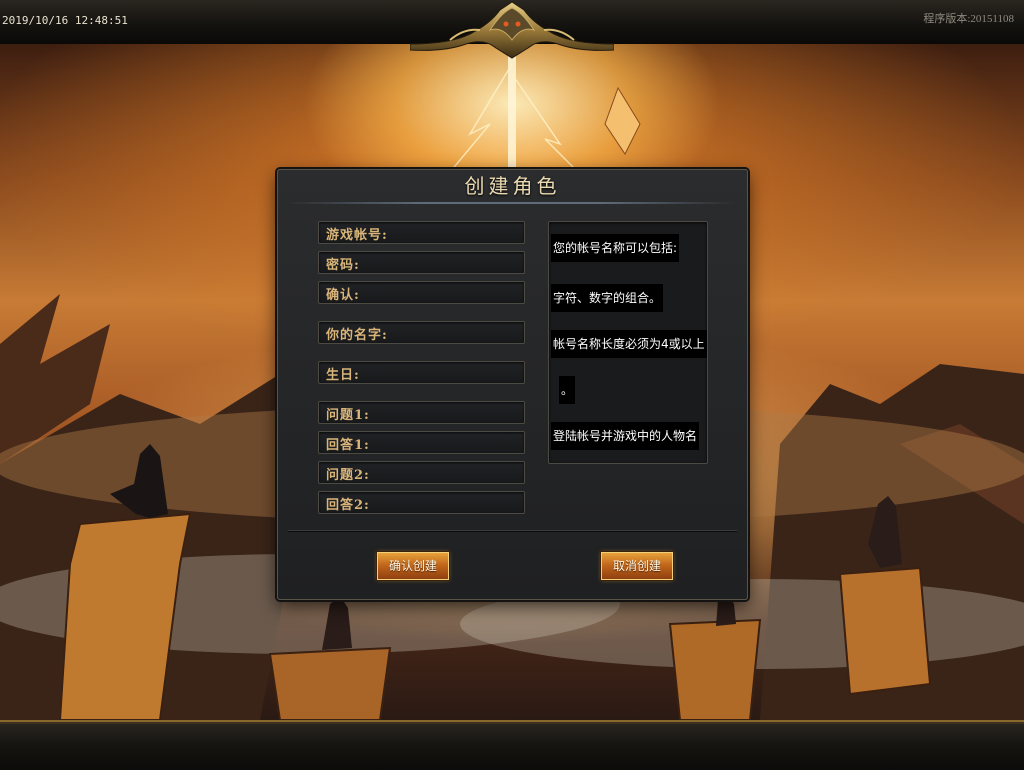  I want to click on question2-field: 问题2:, so click(421, 472).